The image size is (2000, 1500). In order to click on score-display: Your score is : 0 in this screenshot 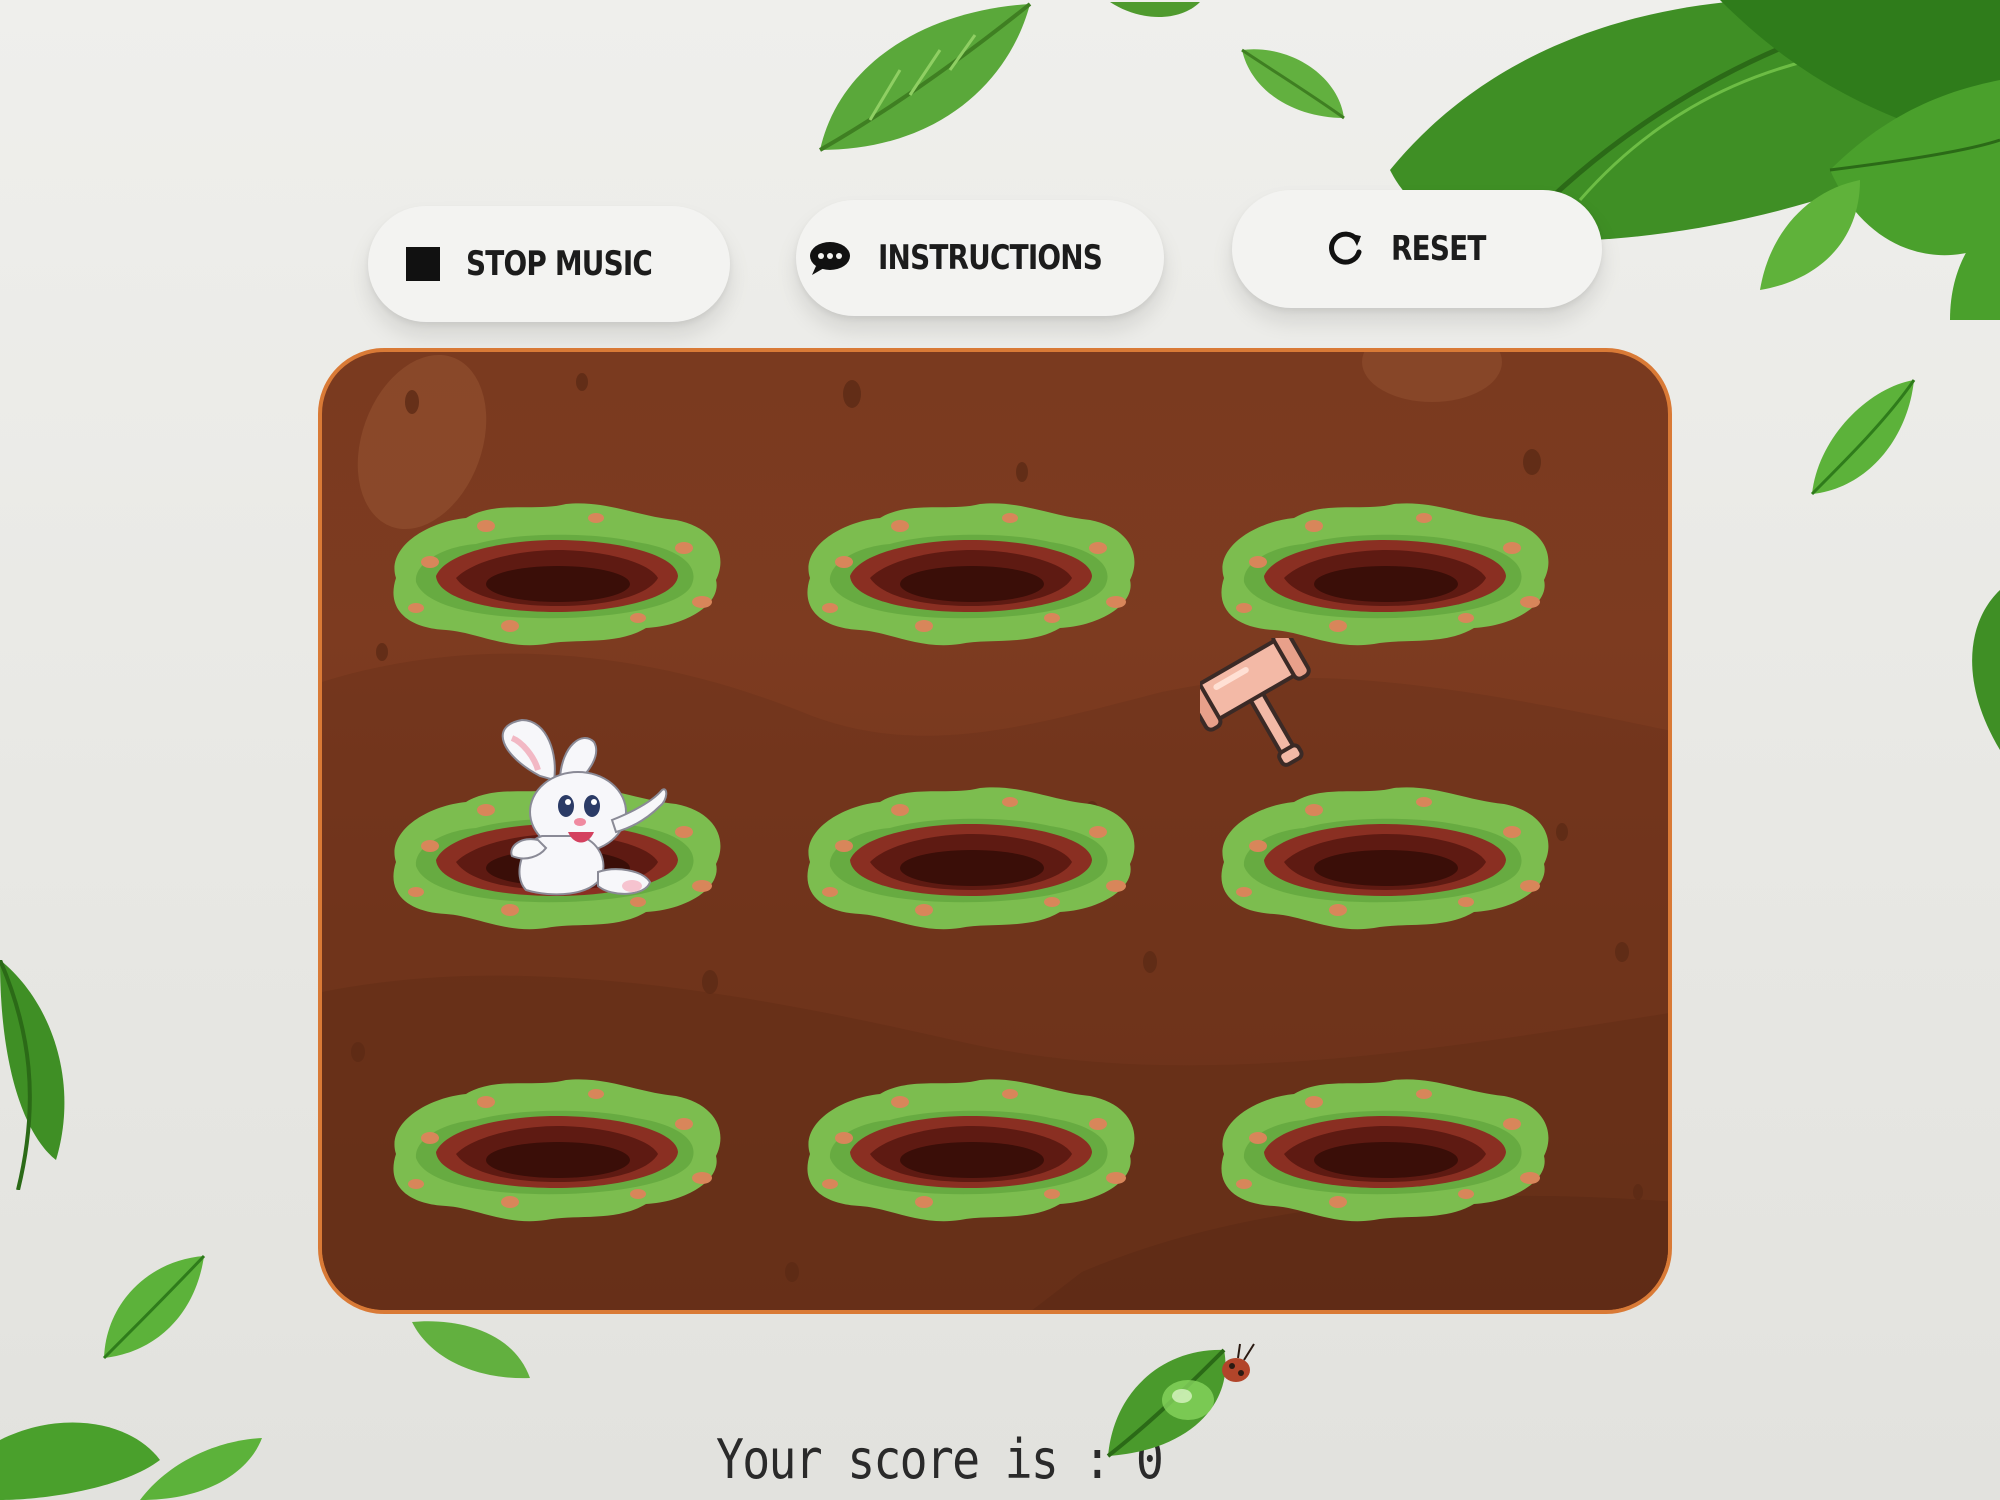, I will do `click(940, 1459)`.